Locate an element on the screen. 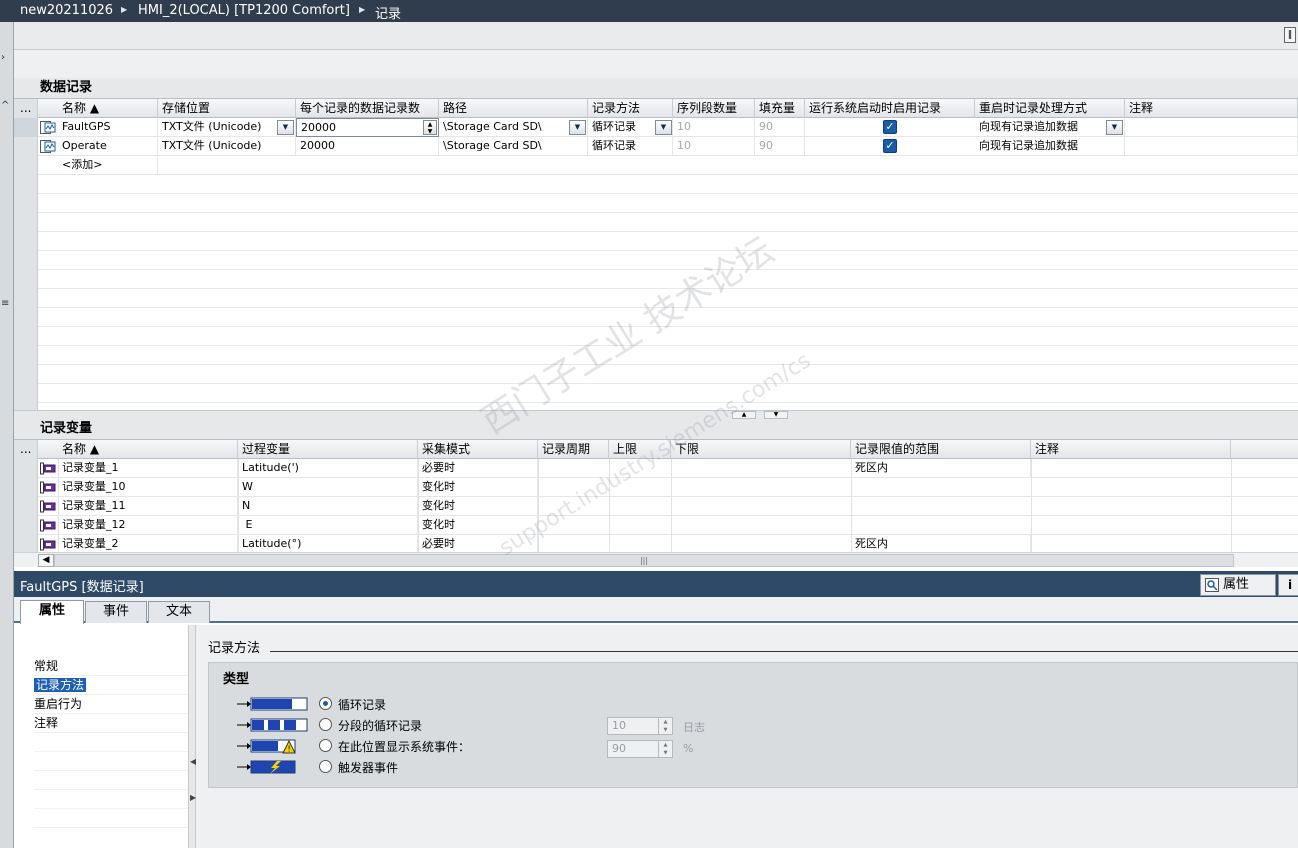 The height and width of the screenshot is (848, 1298). table-row: 记录变量_12 E 变化时 is located at coordinates (656, 525).